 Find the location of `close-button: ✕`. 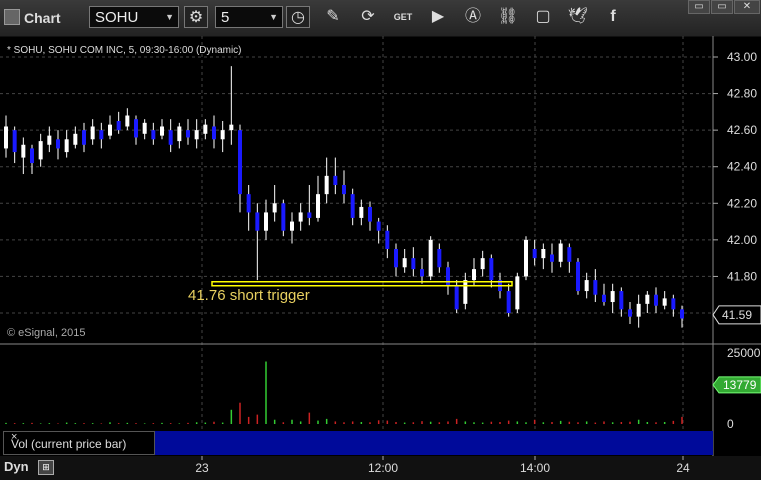

close-button: ✕ is located at coordinates (747, 7).